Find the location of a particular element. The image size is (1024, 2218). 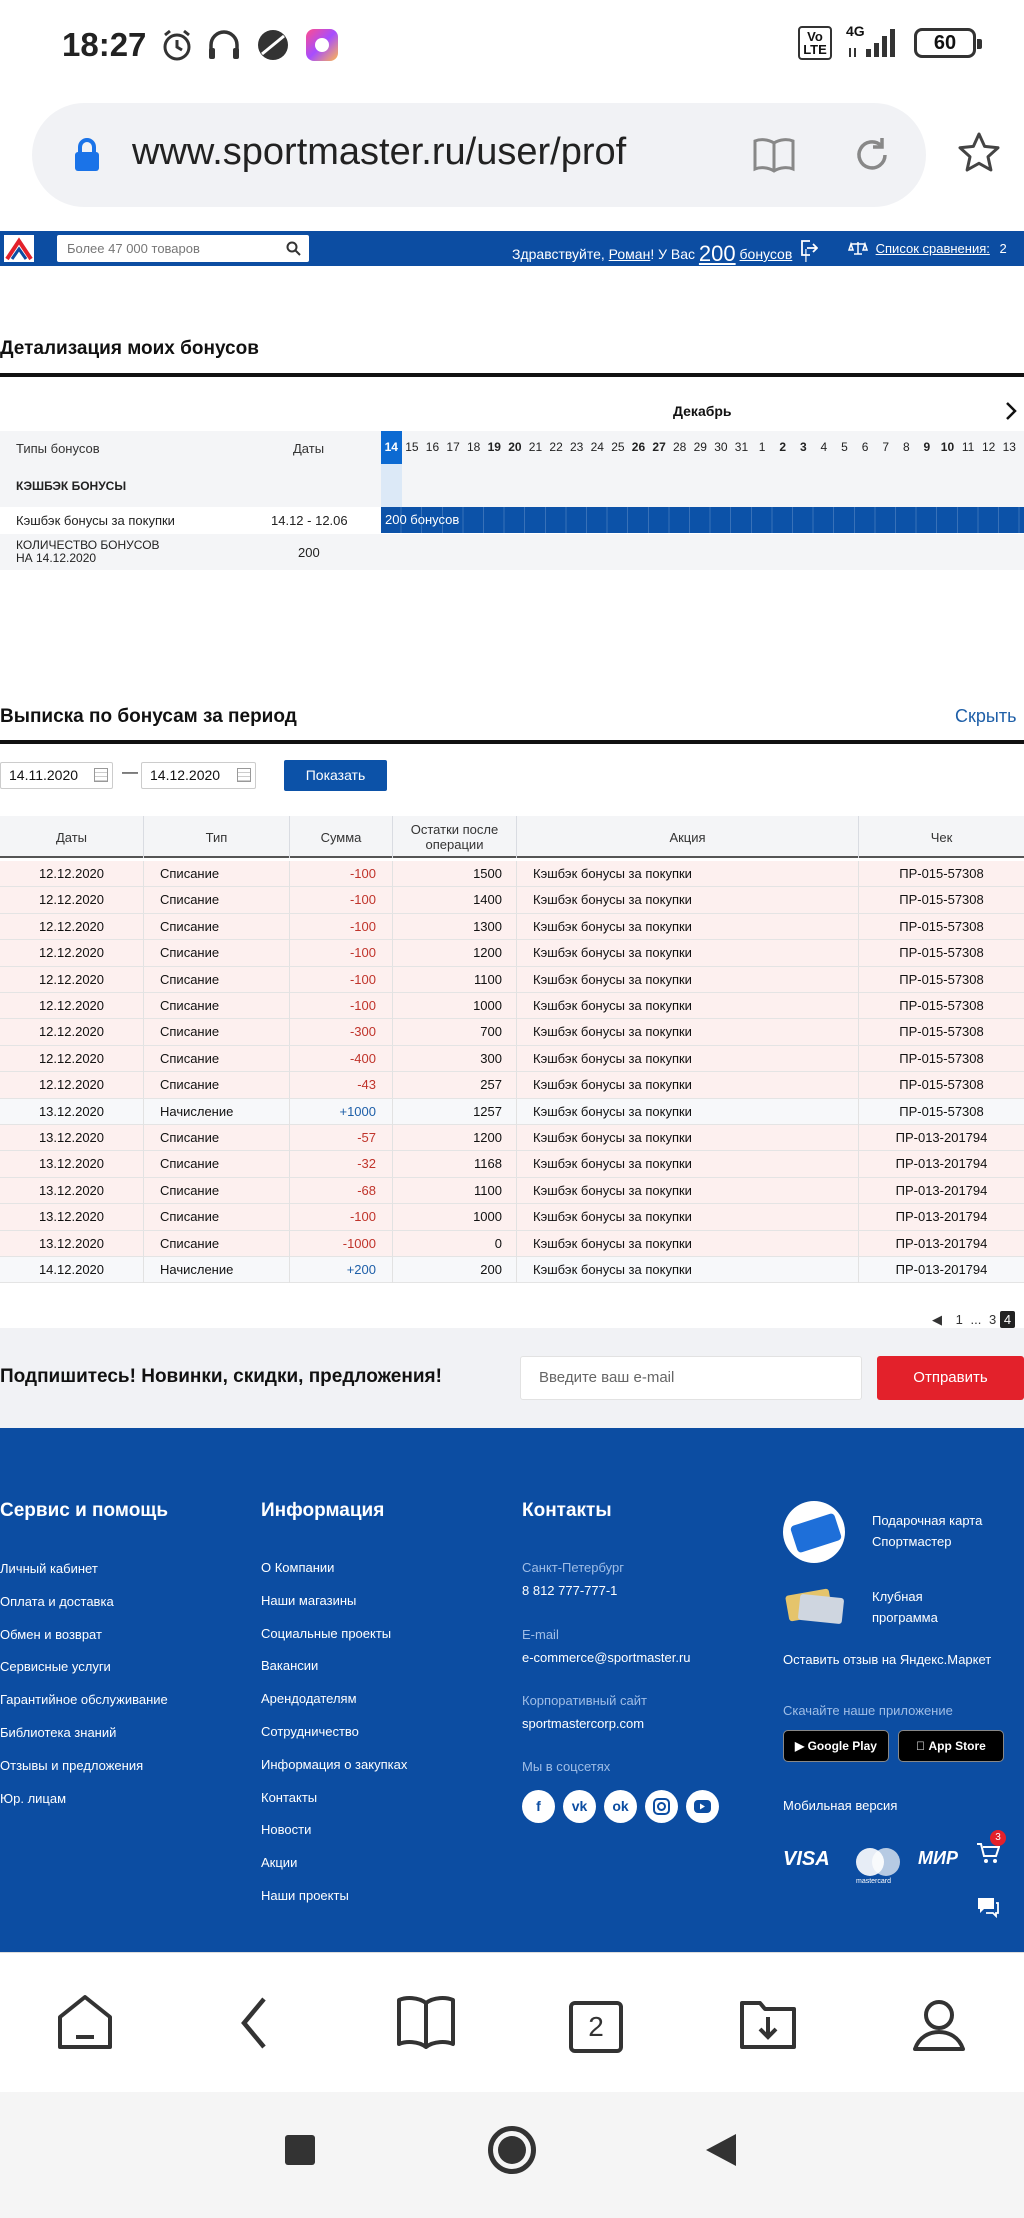

bookmarks-icon is located at coordinates (426, 2023).